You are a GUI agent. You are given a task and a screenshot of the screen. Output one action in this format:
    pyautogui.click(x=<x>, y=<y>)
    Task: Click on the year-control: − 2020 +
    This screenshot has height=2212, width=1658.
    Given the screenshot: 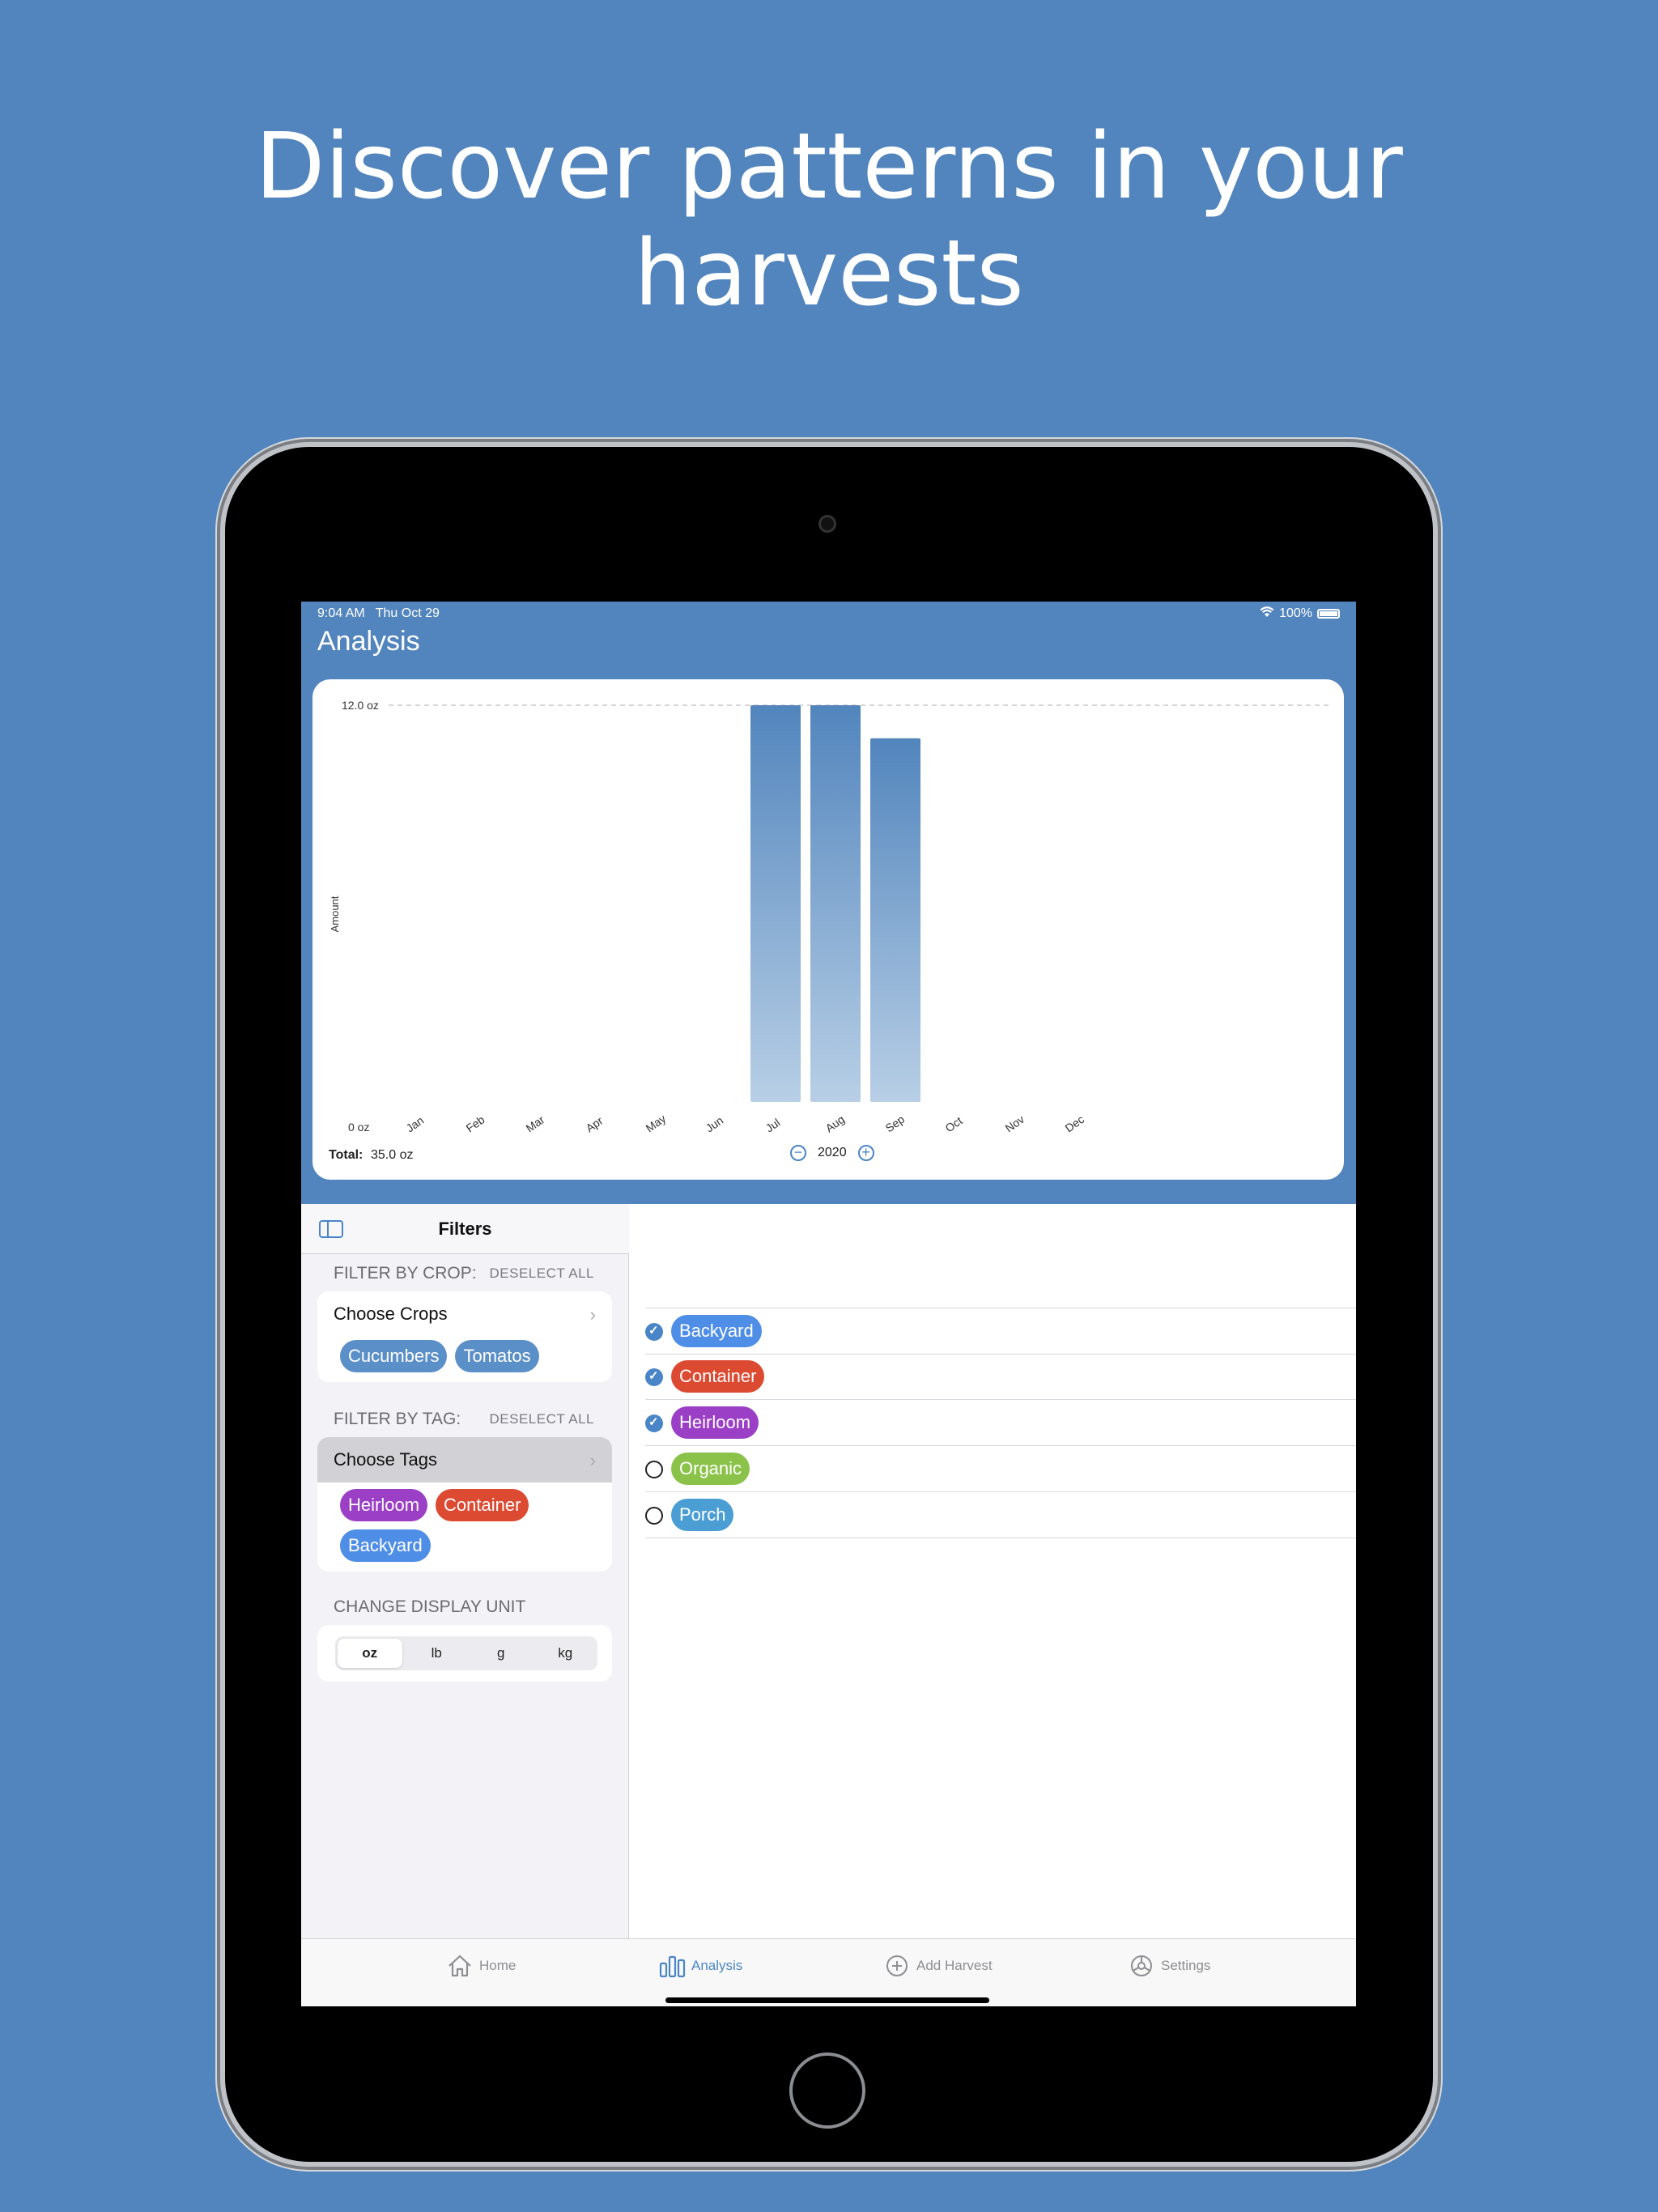 What is the action you would take?
    pyautogui.click(x=832, y=1153)
    